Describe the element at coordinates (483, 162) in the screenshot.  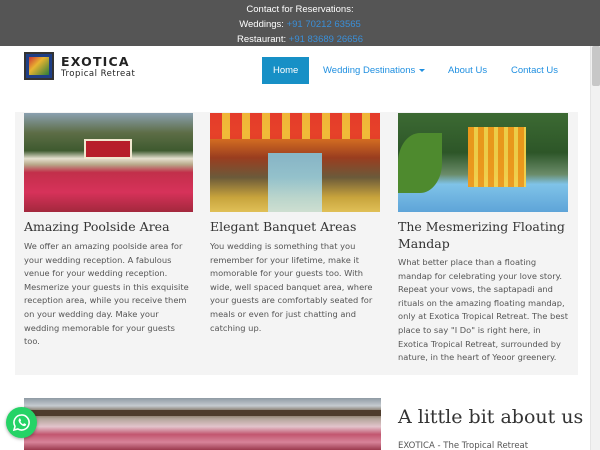
I see `mandap-image` at that location.